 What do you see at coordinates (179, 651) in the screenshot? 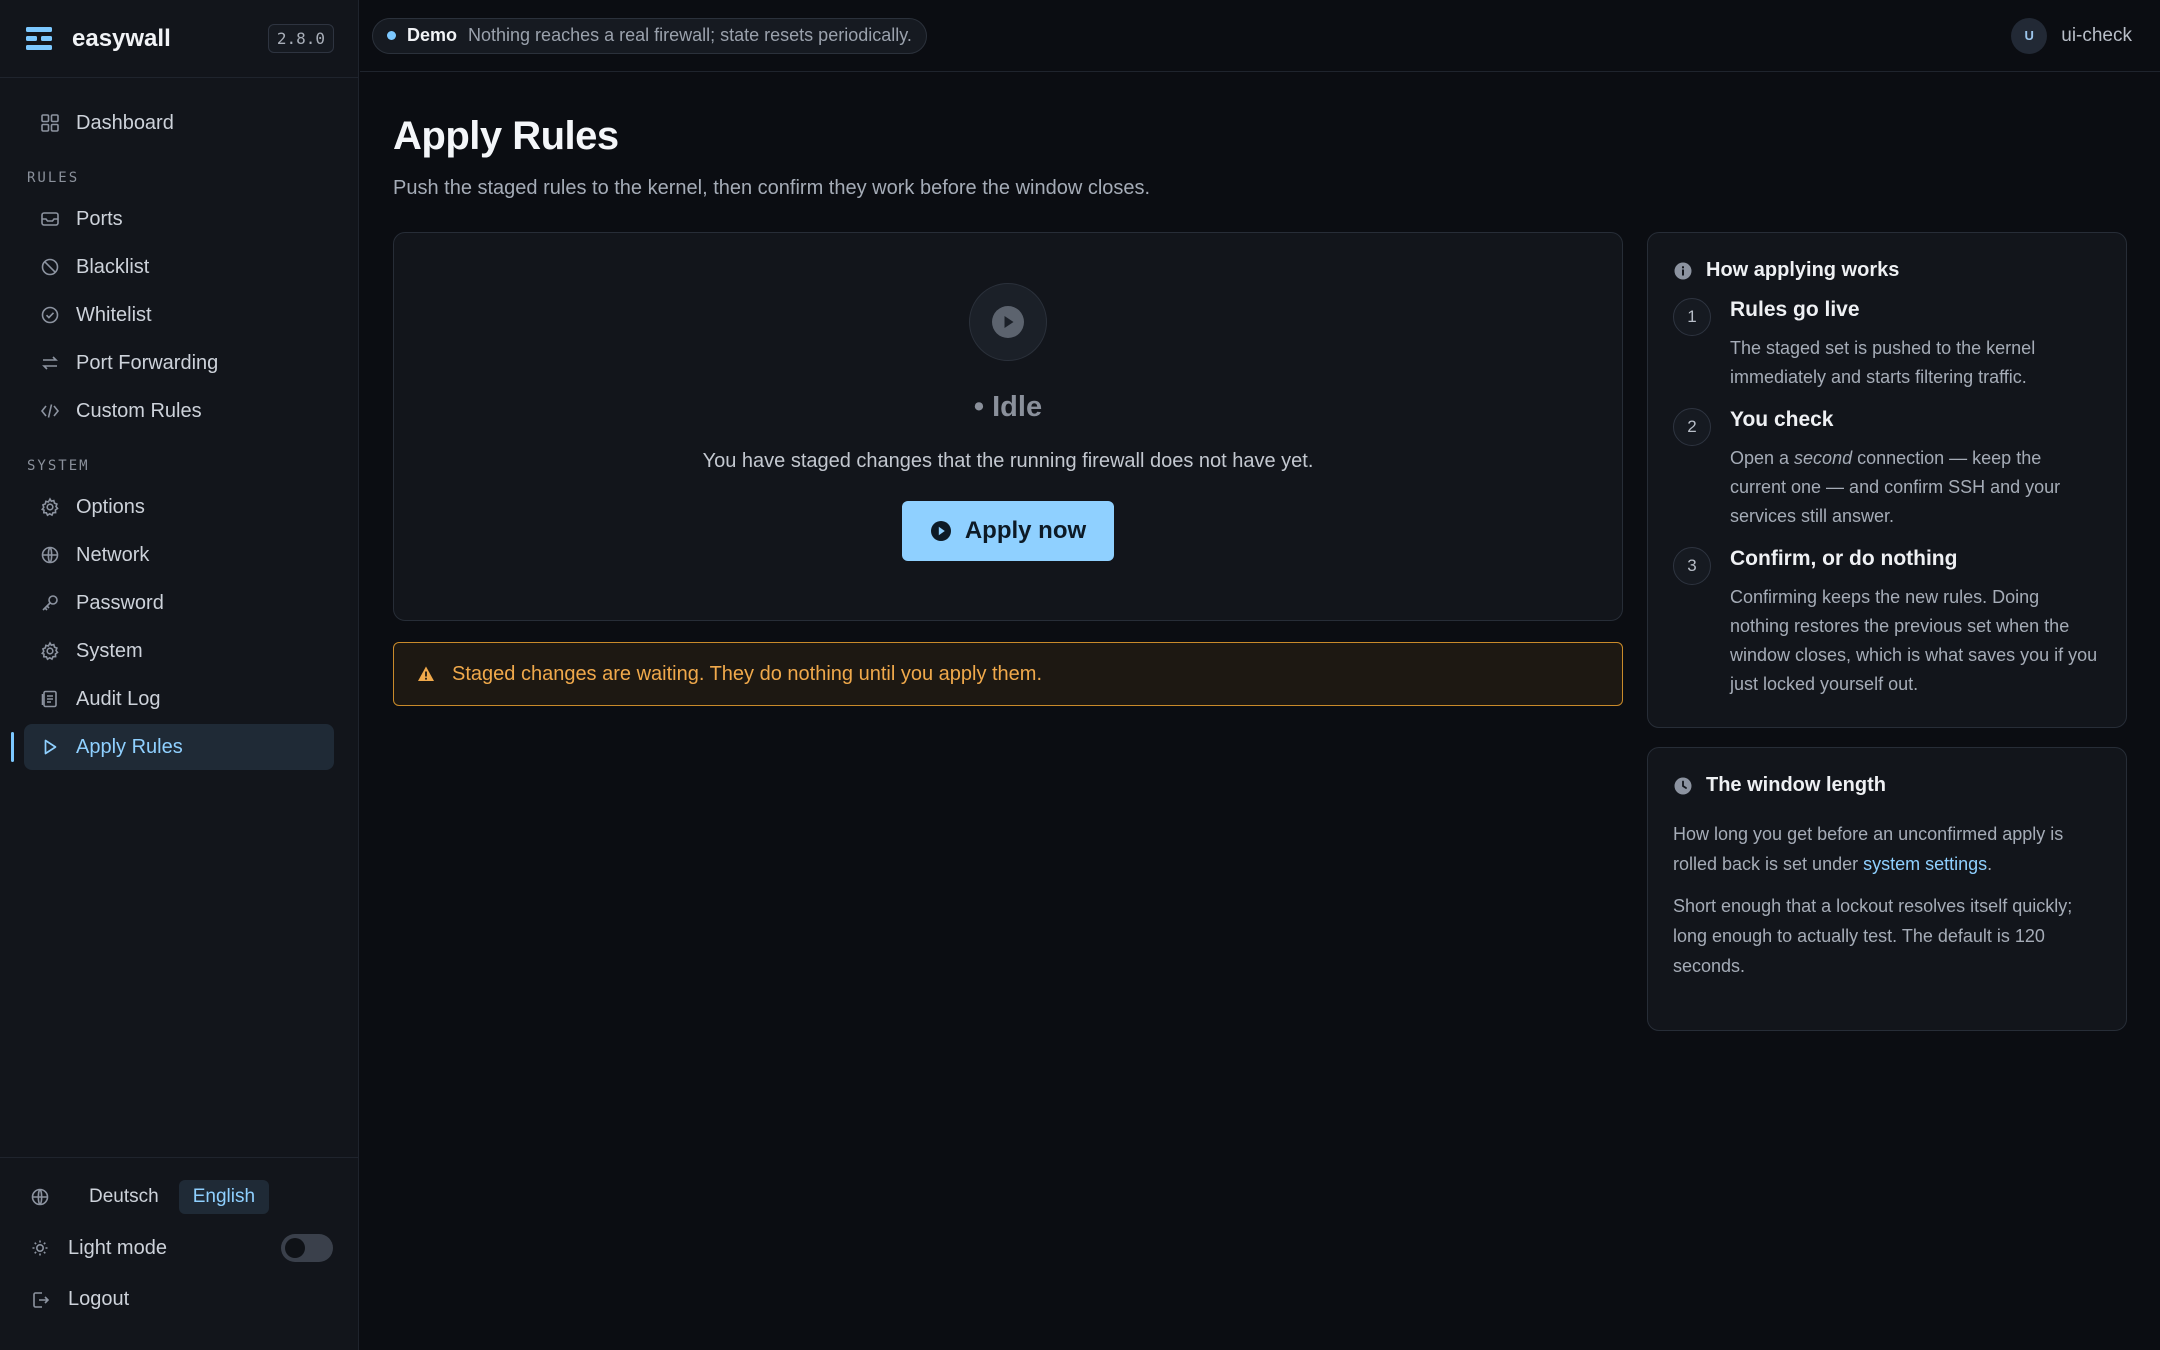
I see `sidebar-item-system: System` at bounding box center [179, 651].